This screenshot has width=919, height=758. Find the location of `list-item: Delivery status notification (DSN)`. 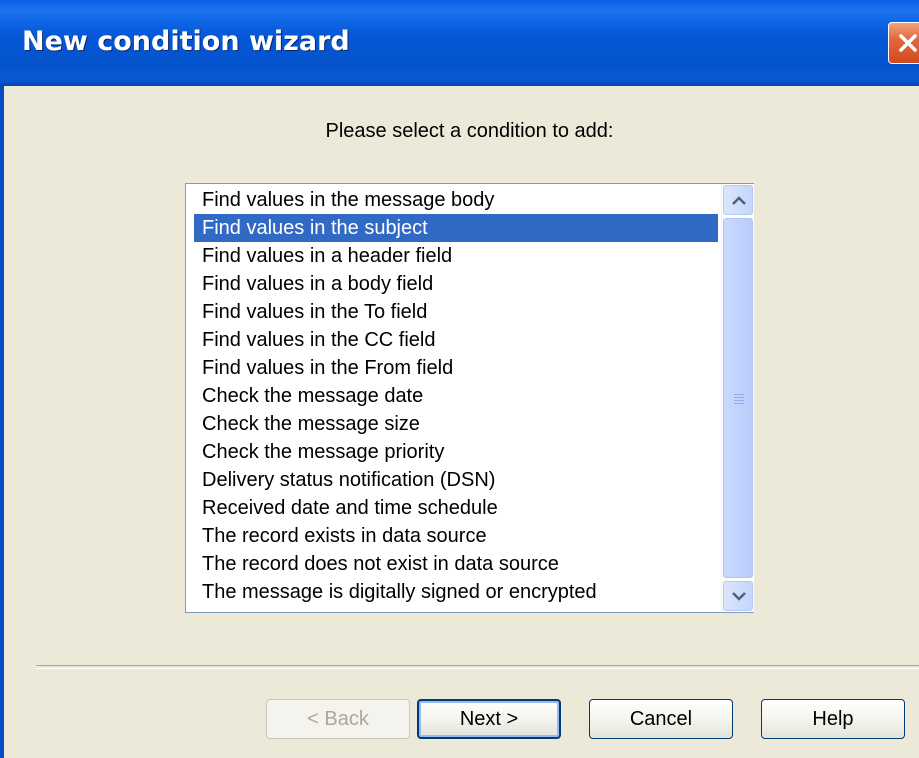

list-item: Delivery status notification (DSN) is located at coordinates (456, 480).